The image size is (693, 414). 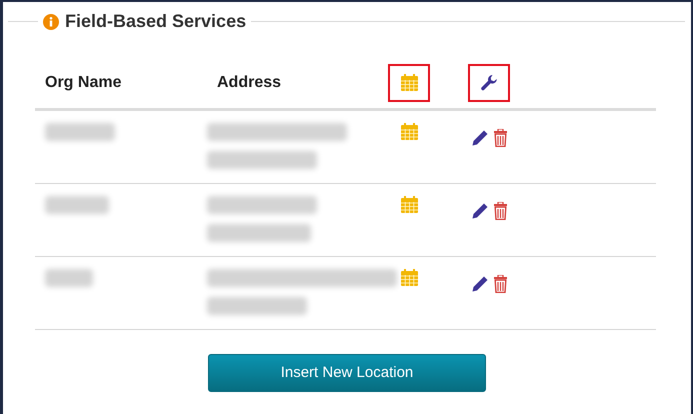 What do you see at coordinates (51, 22) in the screenshot?
I see `info-icon` at bounding box center [51, 22].